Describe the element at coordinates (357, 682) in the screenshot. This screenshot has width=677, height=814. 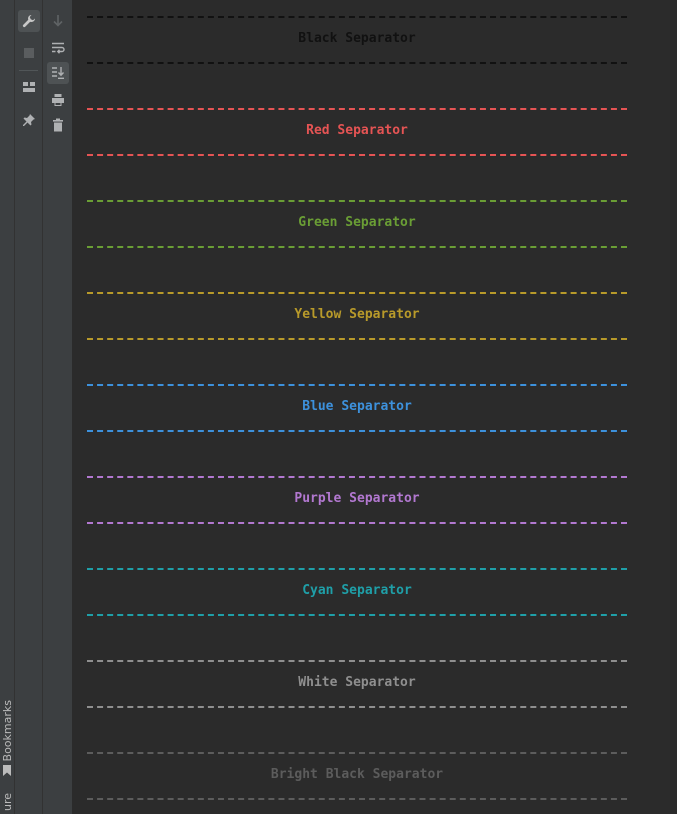
I see `separator-label: White Separator` at that location.